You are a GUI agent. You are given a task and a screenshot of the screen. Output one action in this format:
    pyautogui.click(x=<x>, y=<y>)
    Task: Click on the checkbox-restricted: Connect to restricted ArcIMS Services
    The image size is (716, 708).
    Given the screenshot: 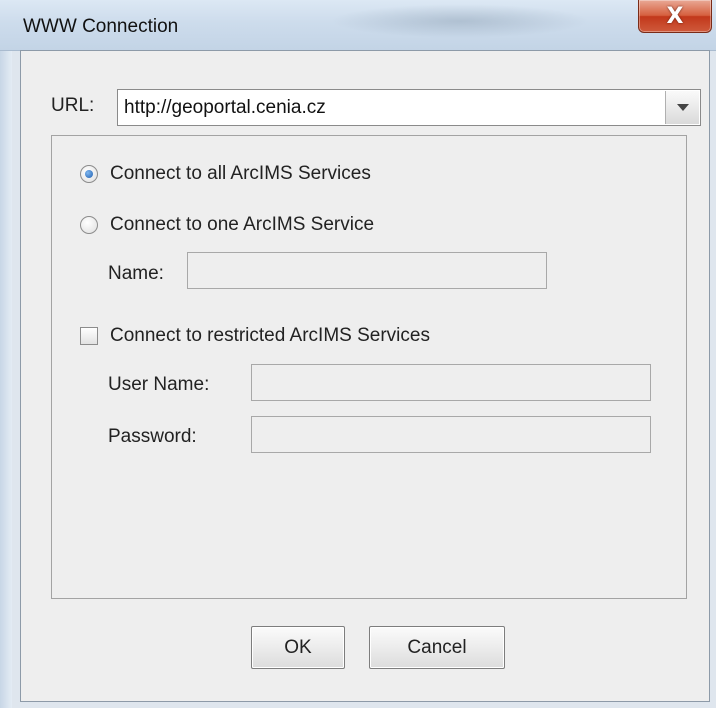 What is the action you would take?
    pyautogui.click(x=255, y=336)
    